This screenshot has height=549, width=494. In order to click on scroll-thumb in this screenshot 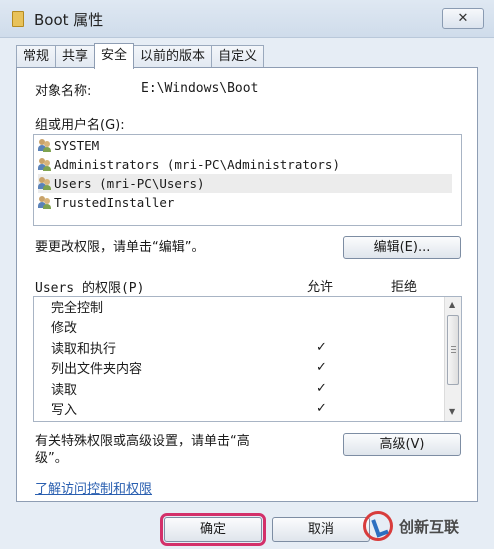, I will do `click(453, 350)`.